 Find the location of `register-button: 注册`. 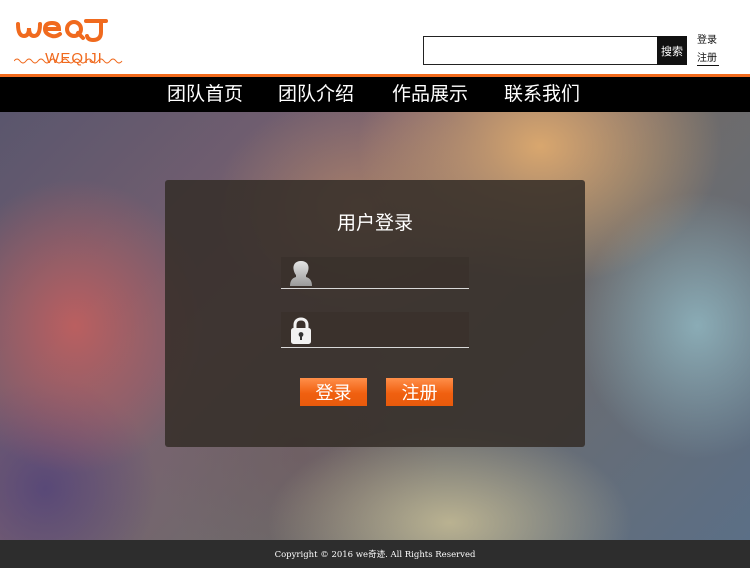

register-button: 注册 is located at coordinates (419, 392).